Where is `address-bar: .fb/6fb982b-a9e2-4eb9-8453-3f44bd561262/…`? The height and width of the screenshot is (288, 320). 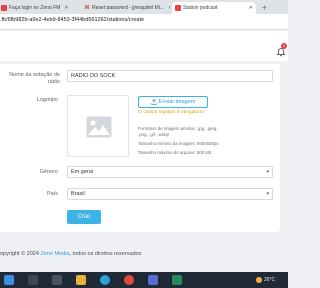 address-bar: .fb/6fb982b-a9e2-4eb9-8453-3f44bd561262/… is located at coordinates (144, 22).